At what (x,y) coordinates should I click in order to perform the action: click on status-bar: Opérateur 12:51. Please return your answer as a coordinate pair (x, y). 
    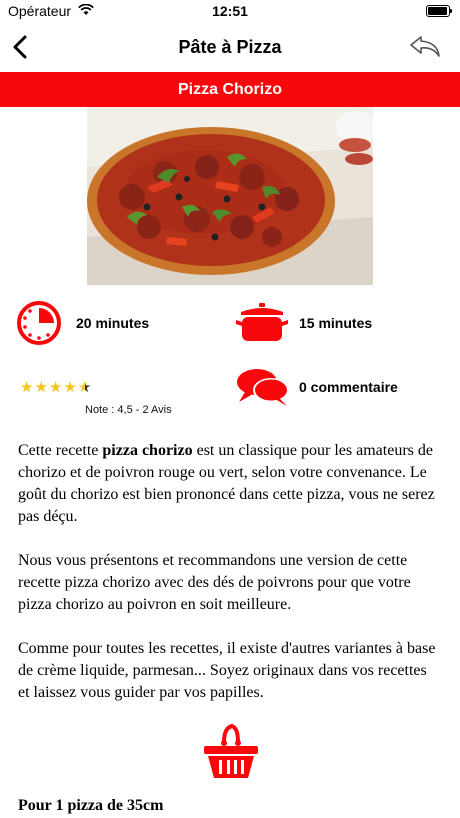
    Looking at the image, I should click on (230, 11).